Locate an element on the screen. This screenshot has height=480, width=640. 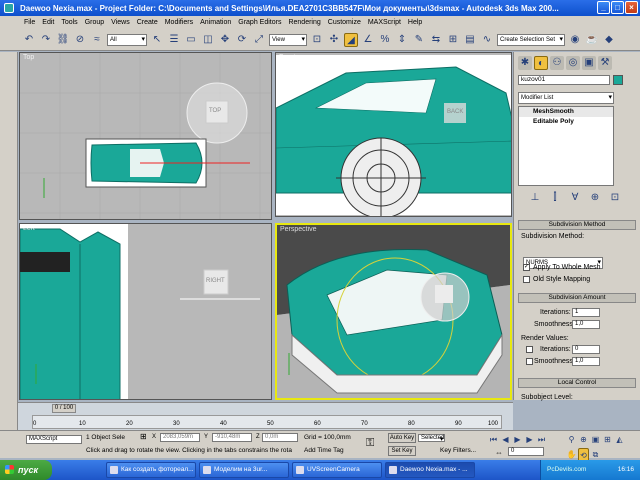
render-scene-icon: ☕ is located at coordinates (592, 40).